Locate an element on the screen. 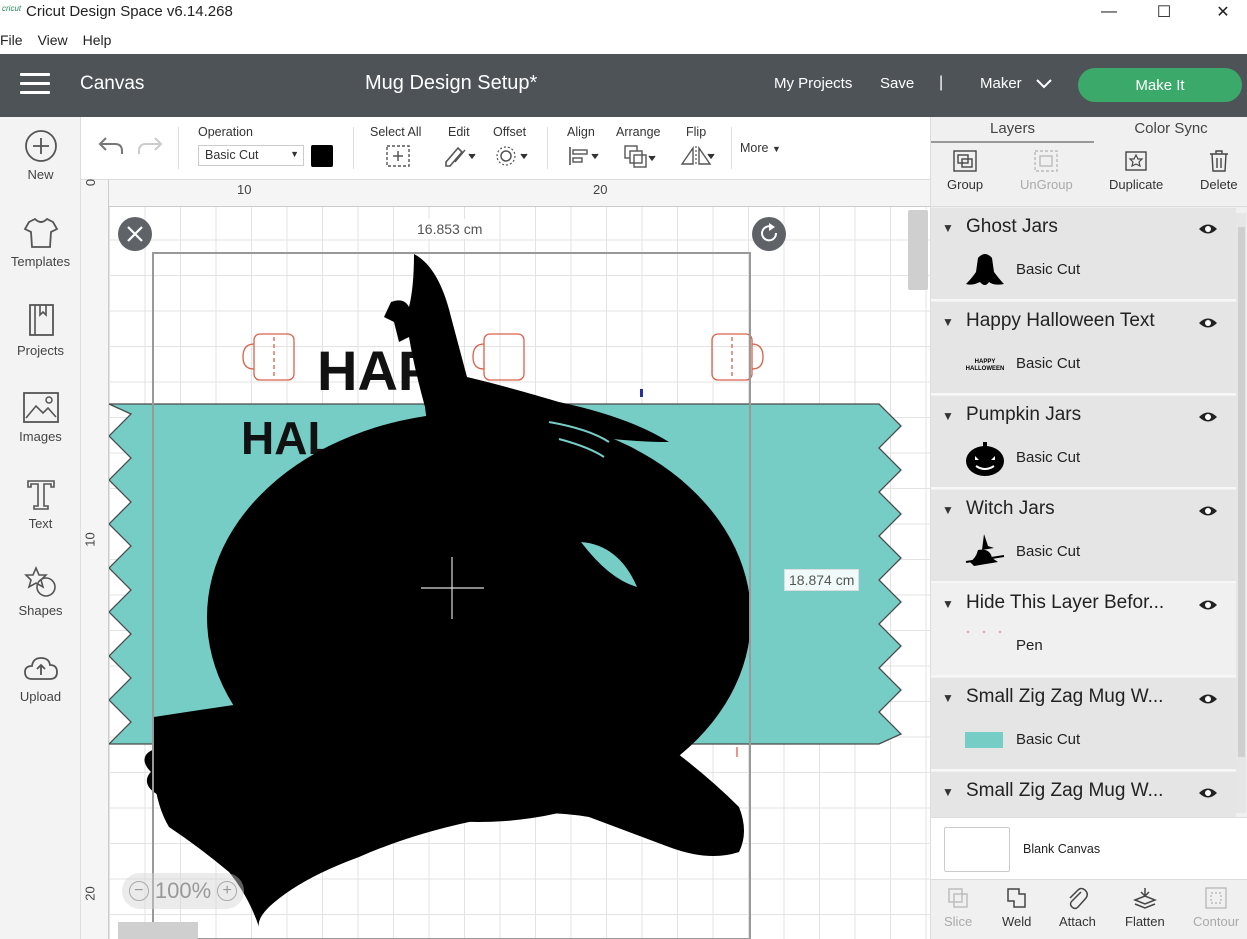 The height and width of the screenshot is (939, 1247). my-projects-link: My Projects is located at coordinates (813, 83).